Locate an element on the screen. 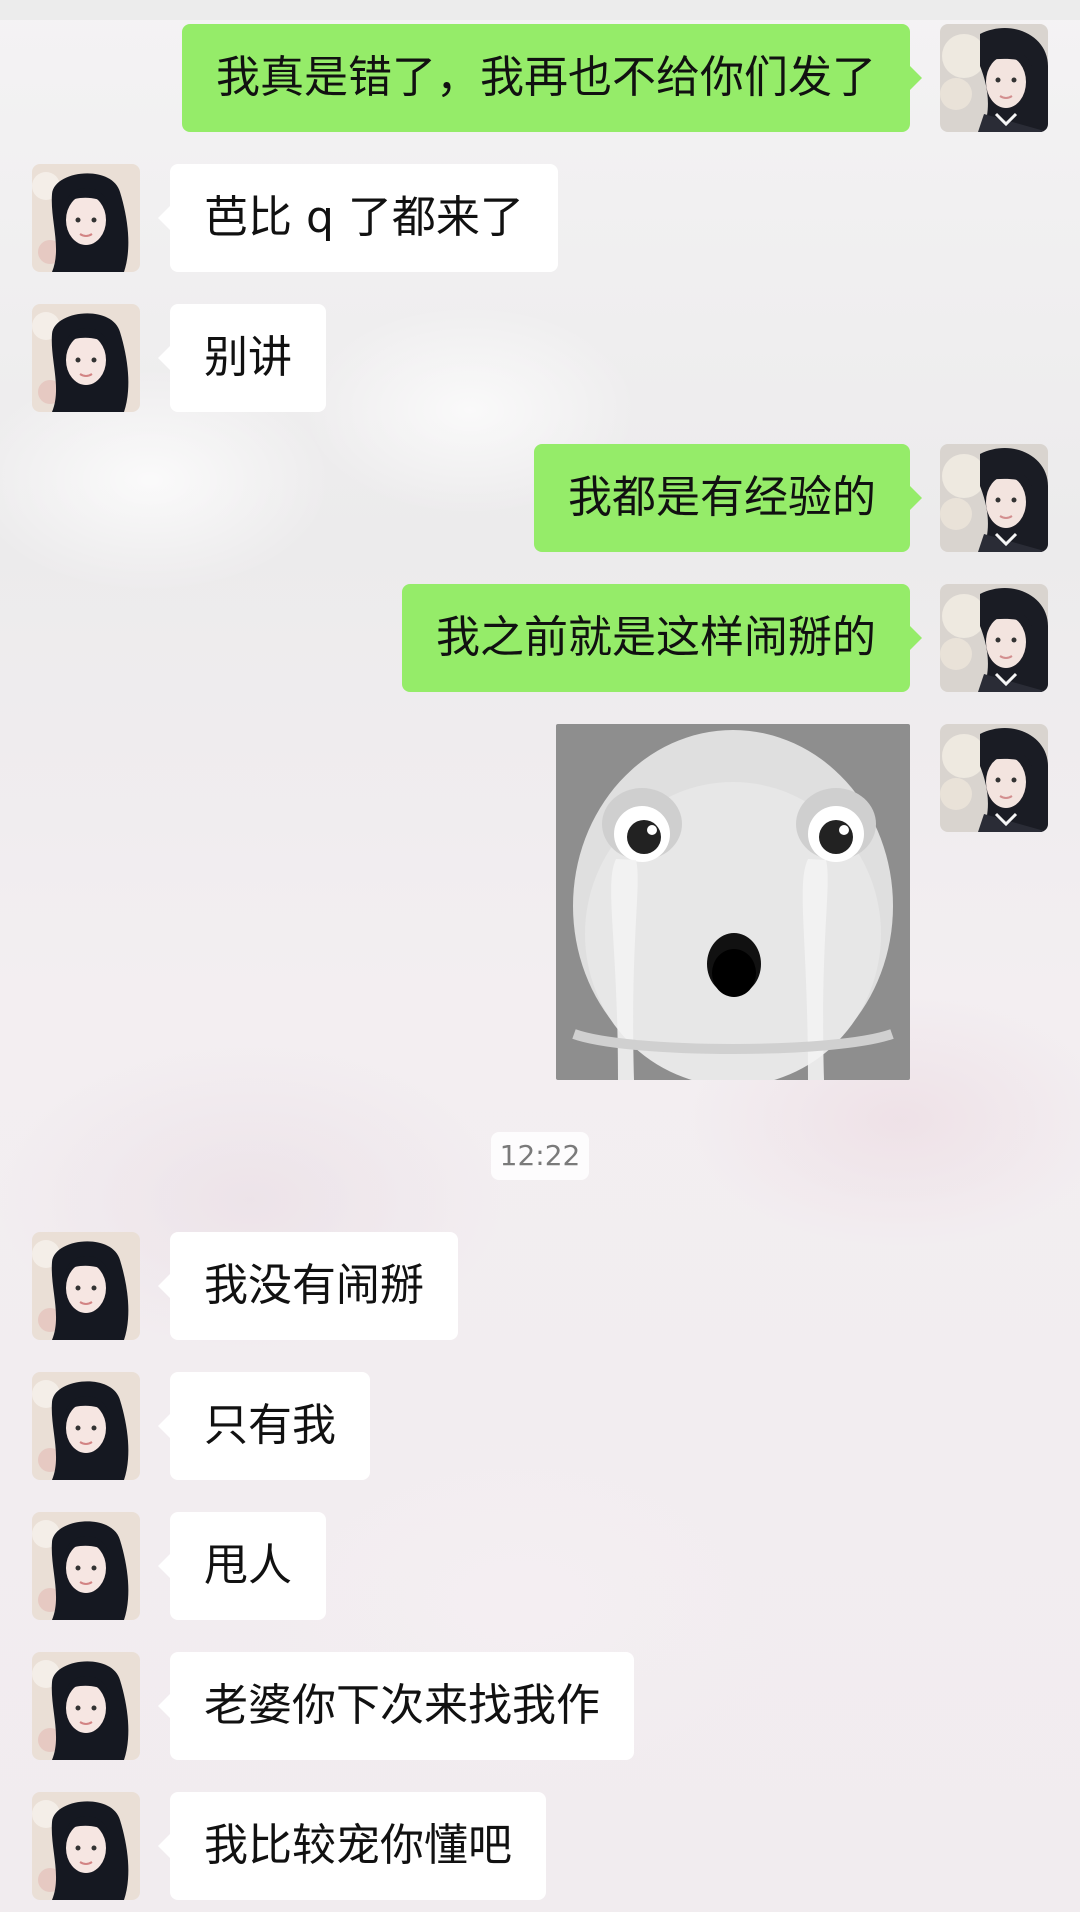  message-row-outgoing: 我都是有经验的 is located at coordinates (540, 498).